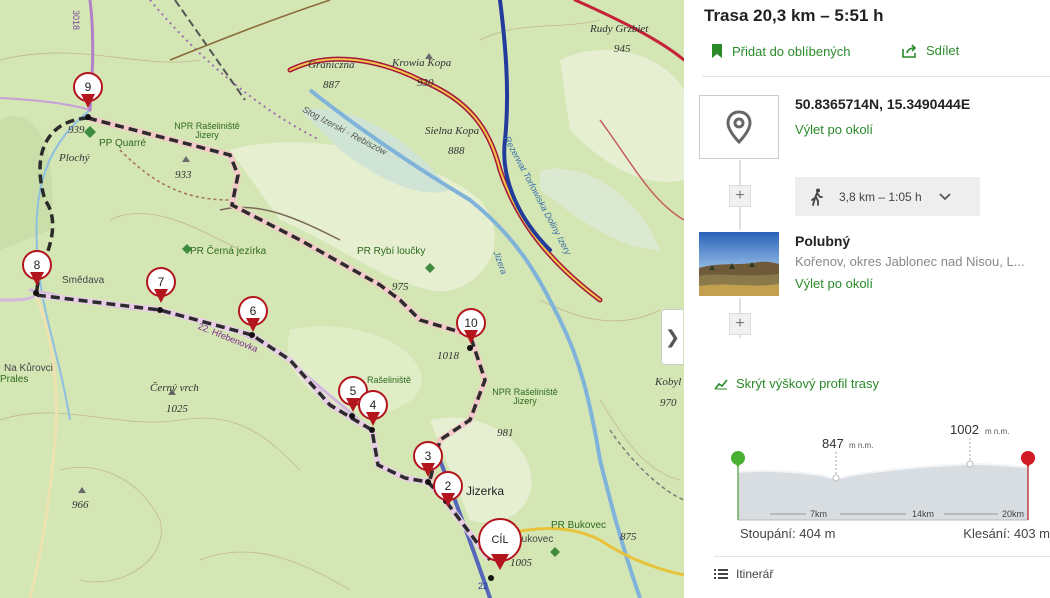  Describe the element at coordinates (228, 251) in the screenshot. I see `map-label-pr-cerna: PR Černá jezírka` at that location.